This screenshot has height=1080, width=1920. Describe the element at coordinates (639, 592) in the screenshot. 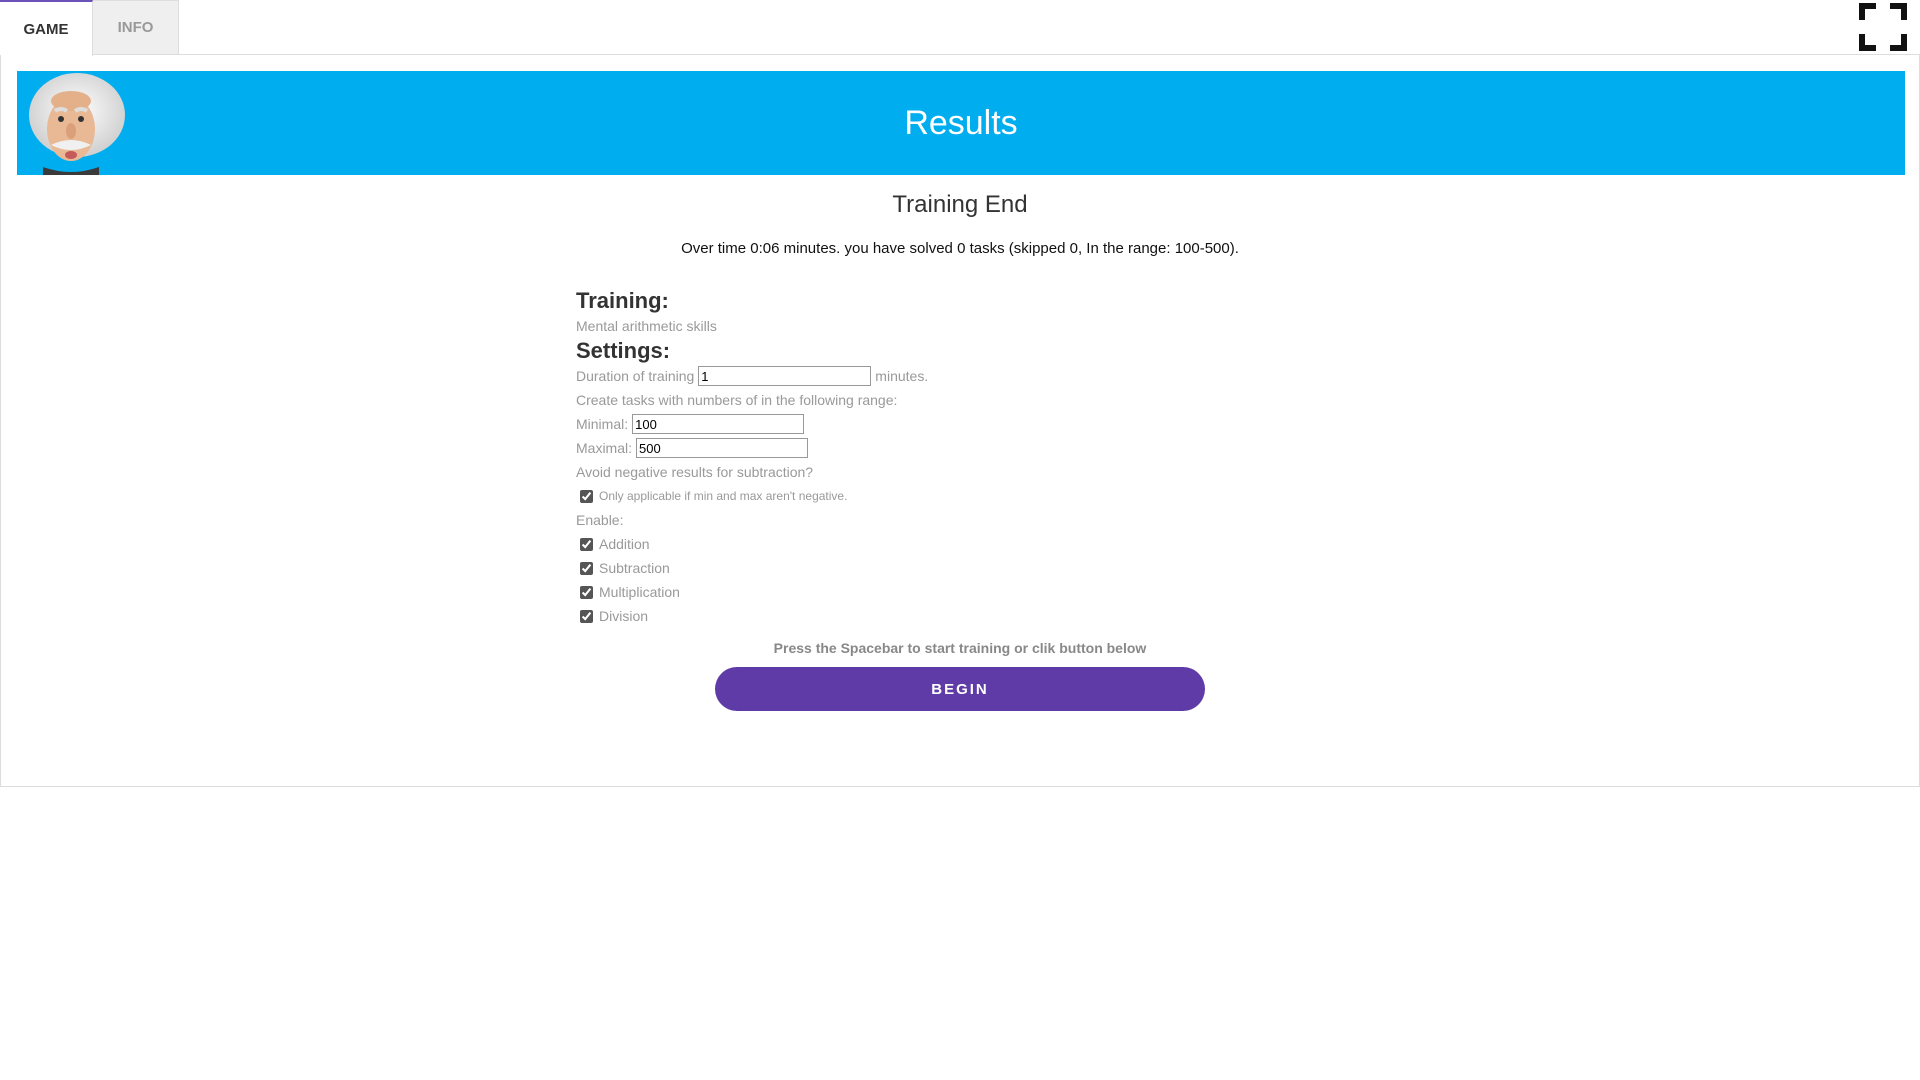

I see `multiplication-label: Multiplication` at that location.